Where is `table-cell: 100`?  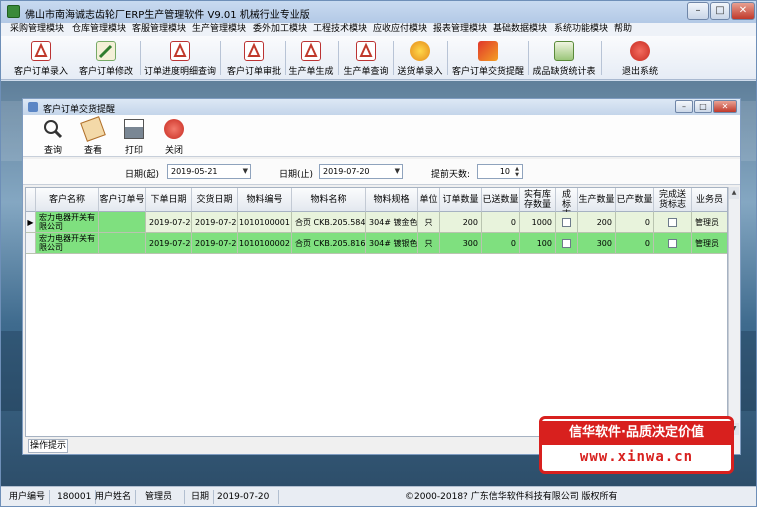 table-cell: 100 is located at coordinates (538, 243).